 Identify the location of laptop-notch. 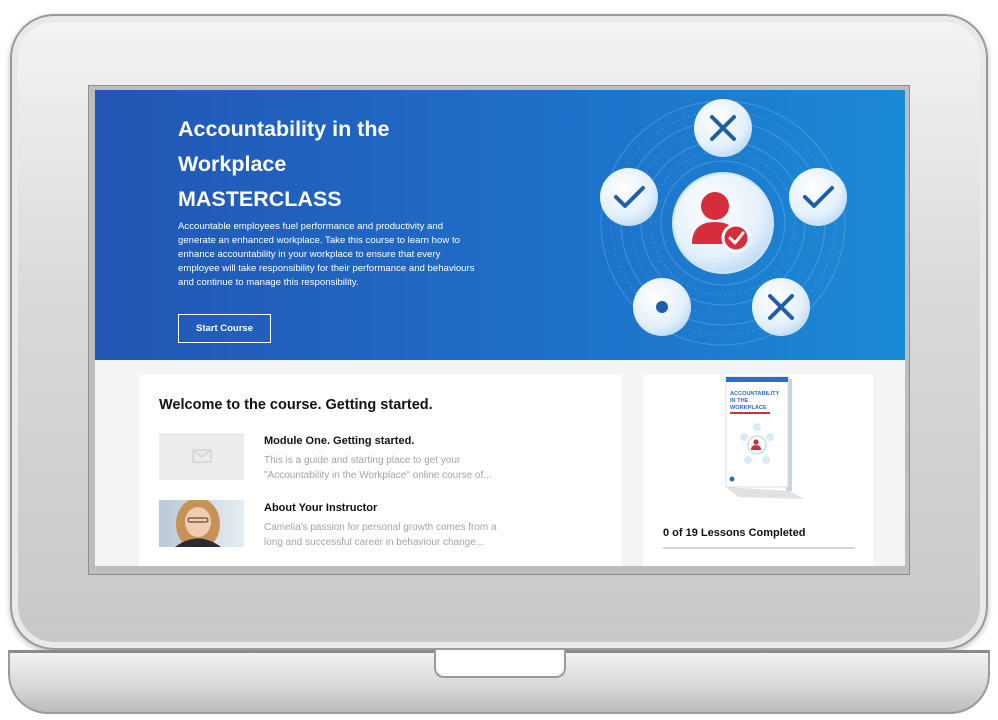
(500, 664).